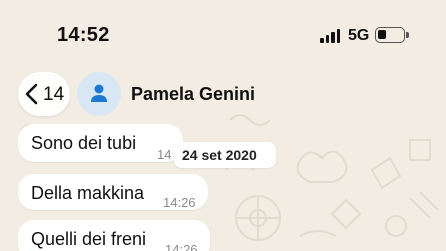 The height and width of the screenshot is (251, 446). What do you see at coordinates (390, 35) in the screenshot?
I see `battery-icon` at bounding box center [390, 35].